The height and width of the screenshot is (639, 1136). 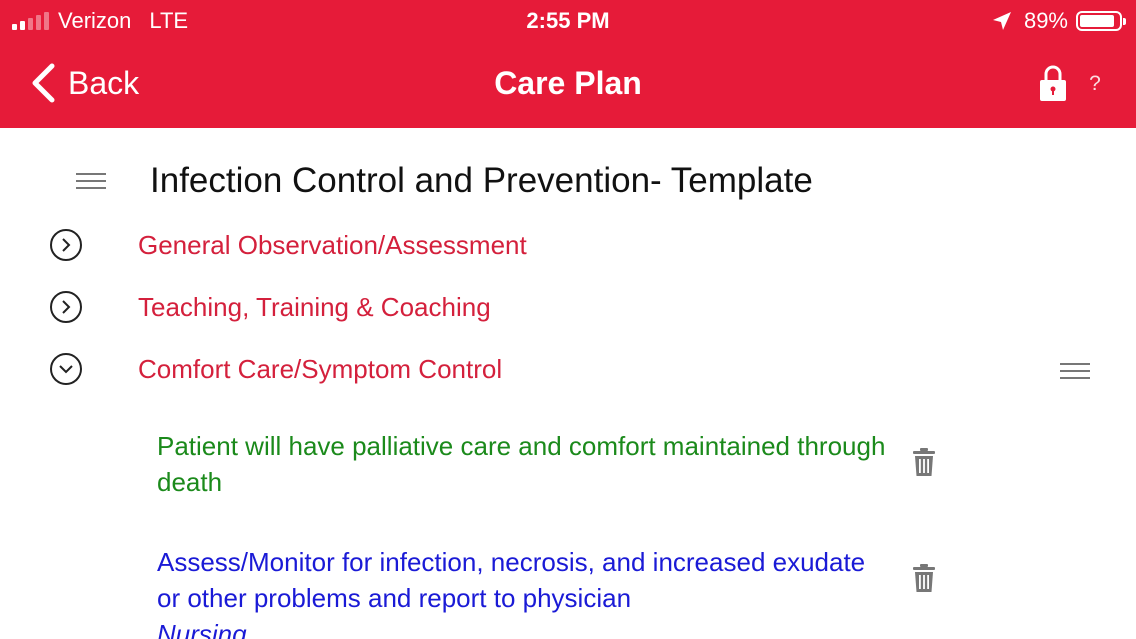 What do you see at coordinates (320, 368) in the screenshot?
I see `section-label: Comfort Care/Symptom Control` at bounding box center [320, 368].